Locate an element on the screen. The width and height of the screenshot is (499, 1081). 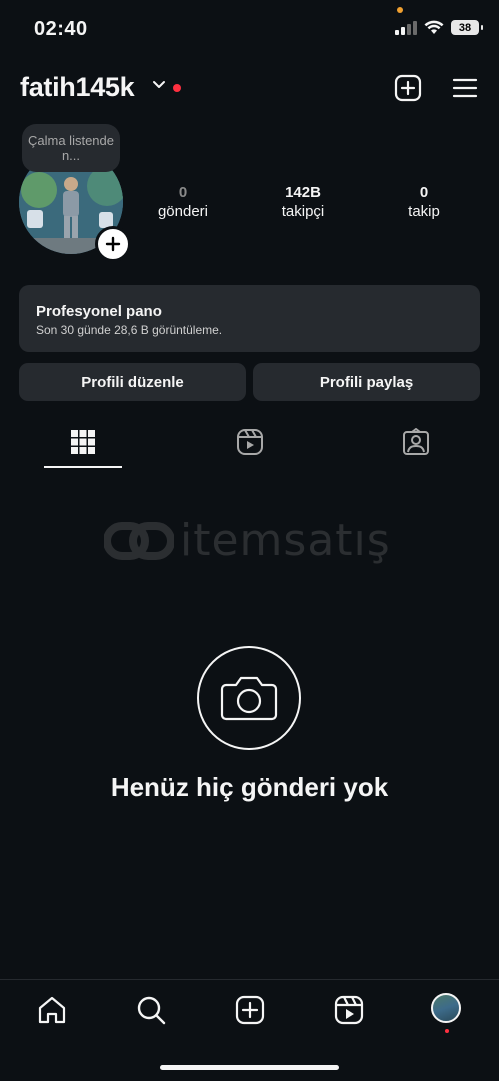
notification-dot is located at coordinates (177, 88).